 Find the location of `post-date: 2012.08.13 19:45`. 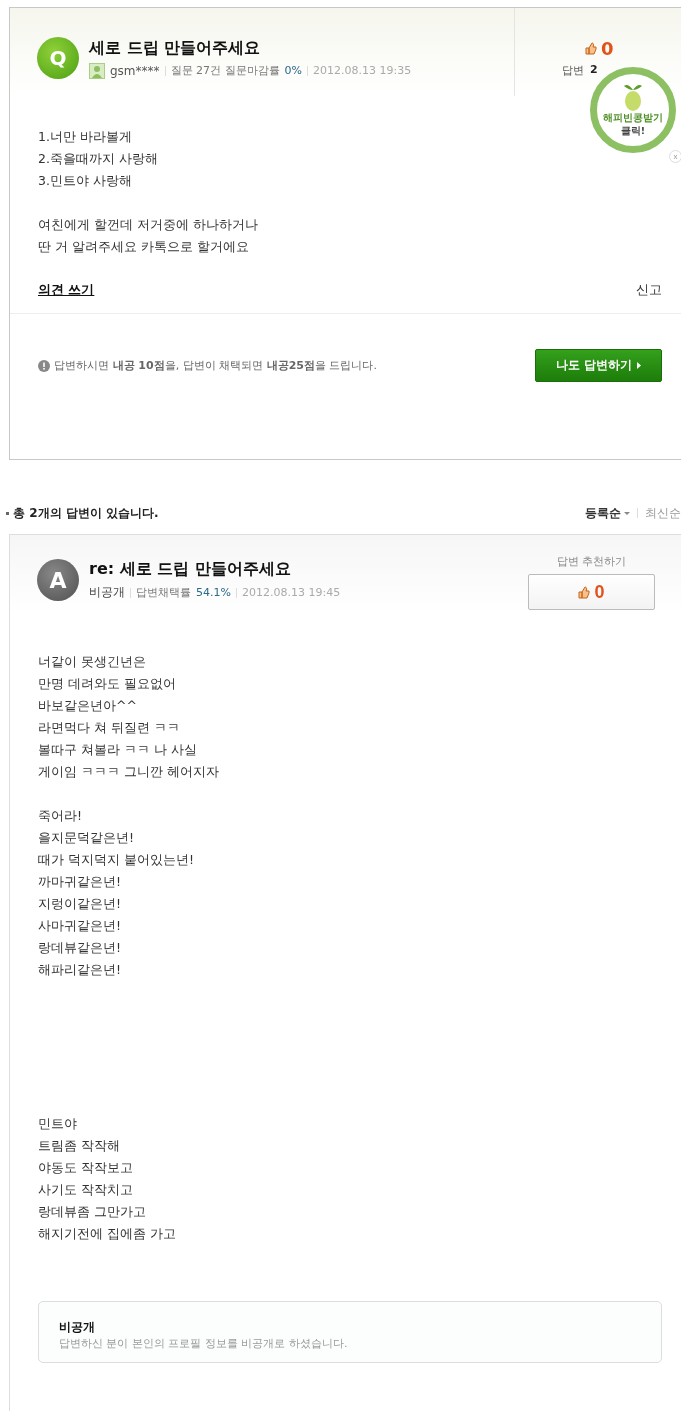

post-date: 2012.08.13 19:45 is located at coordinates (291, 592).